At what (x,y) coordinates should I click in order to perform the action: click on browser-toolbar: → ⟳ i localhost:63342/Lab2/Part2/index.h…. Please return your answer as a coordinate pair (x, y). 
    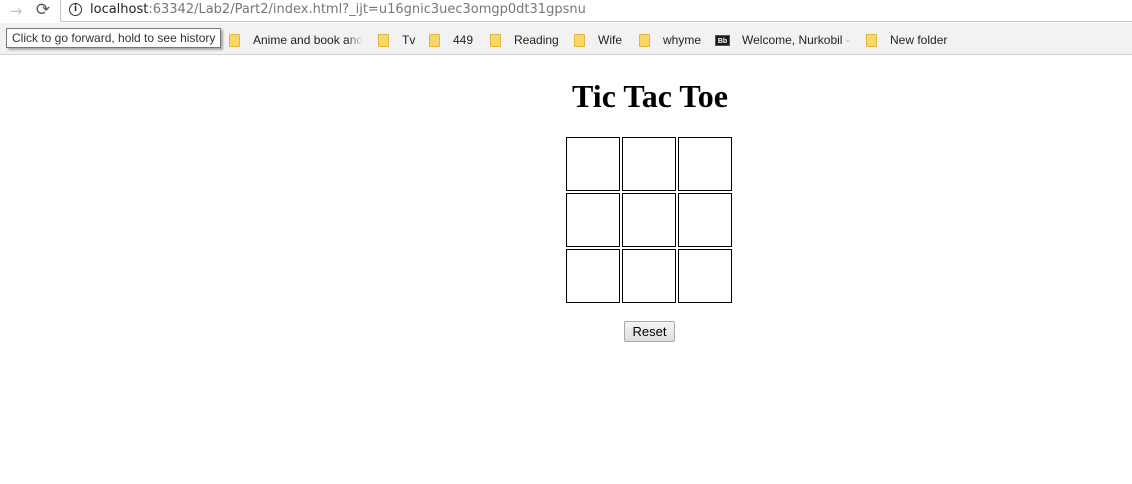
    Looking at the image, I should click on (566, 11).